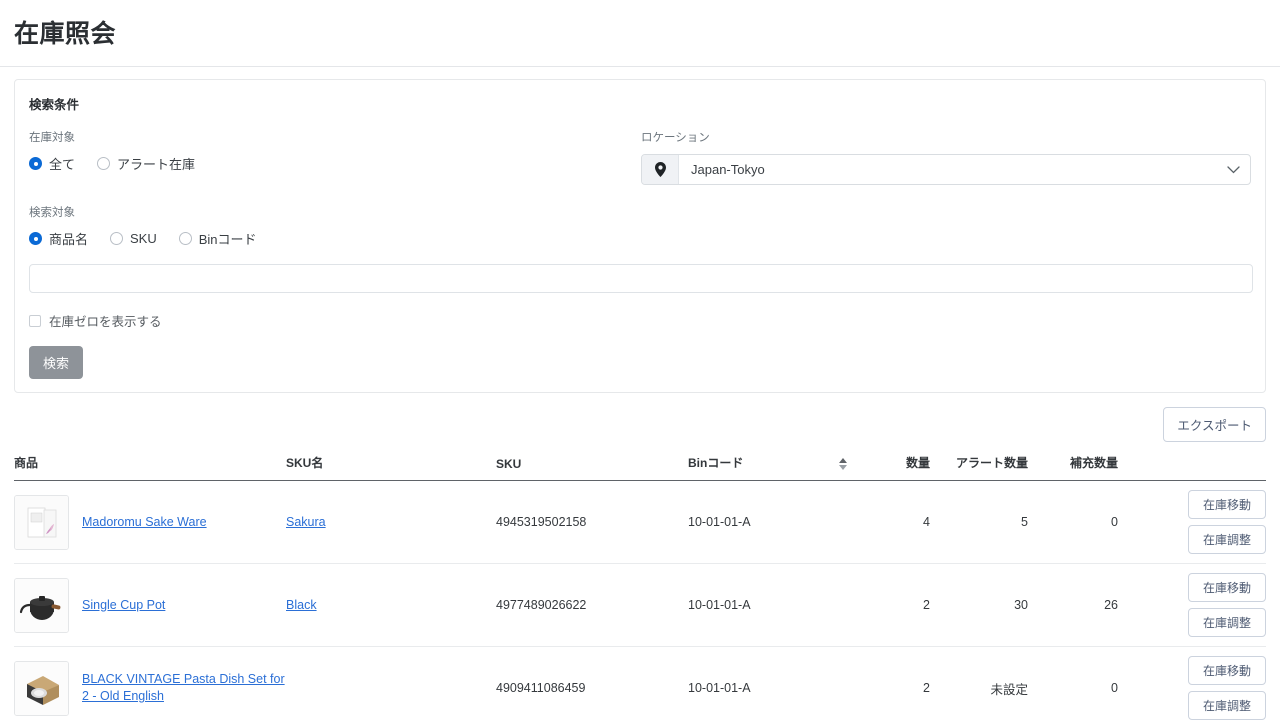 The image size is (1280, 720). What do you see at coordinates (56, 362) in the screenshot?
I see `search-button: 検索` at bounding box center [56, 362].